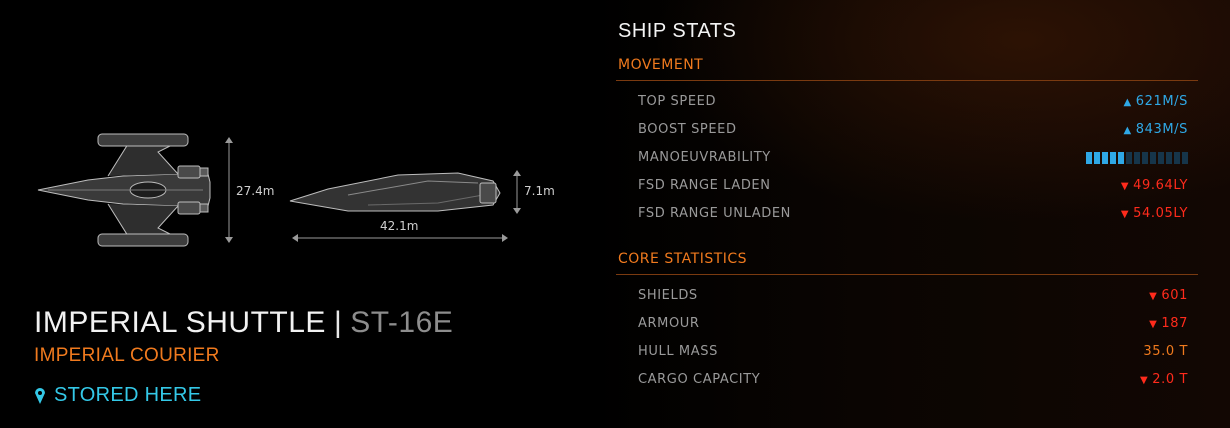 This screenshot has width=1230, height=428. What do you see at coordinates (913, 130) in the screenshot?
I see `stat-row-boost-speed: BOOST SPEED ▲ 843M/S` at bounding box center [913, 130].